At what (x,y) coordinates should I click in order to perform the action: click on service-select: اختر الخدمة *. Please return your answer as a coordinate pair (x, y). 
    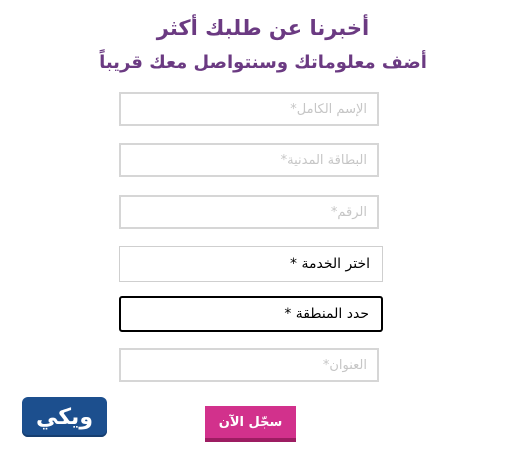
    Looking at the image, I should click on (251, 264).